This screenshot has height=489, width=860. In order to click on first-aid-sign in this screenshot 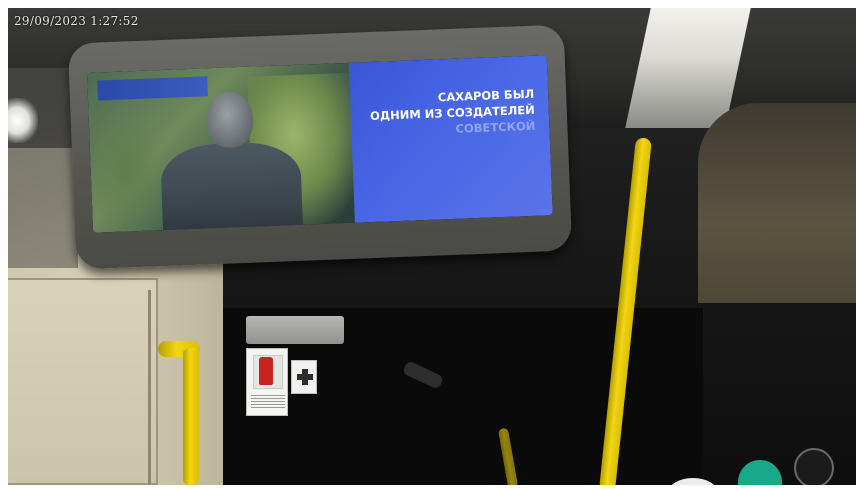, I will do `click(304, 377)`.